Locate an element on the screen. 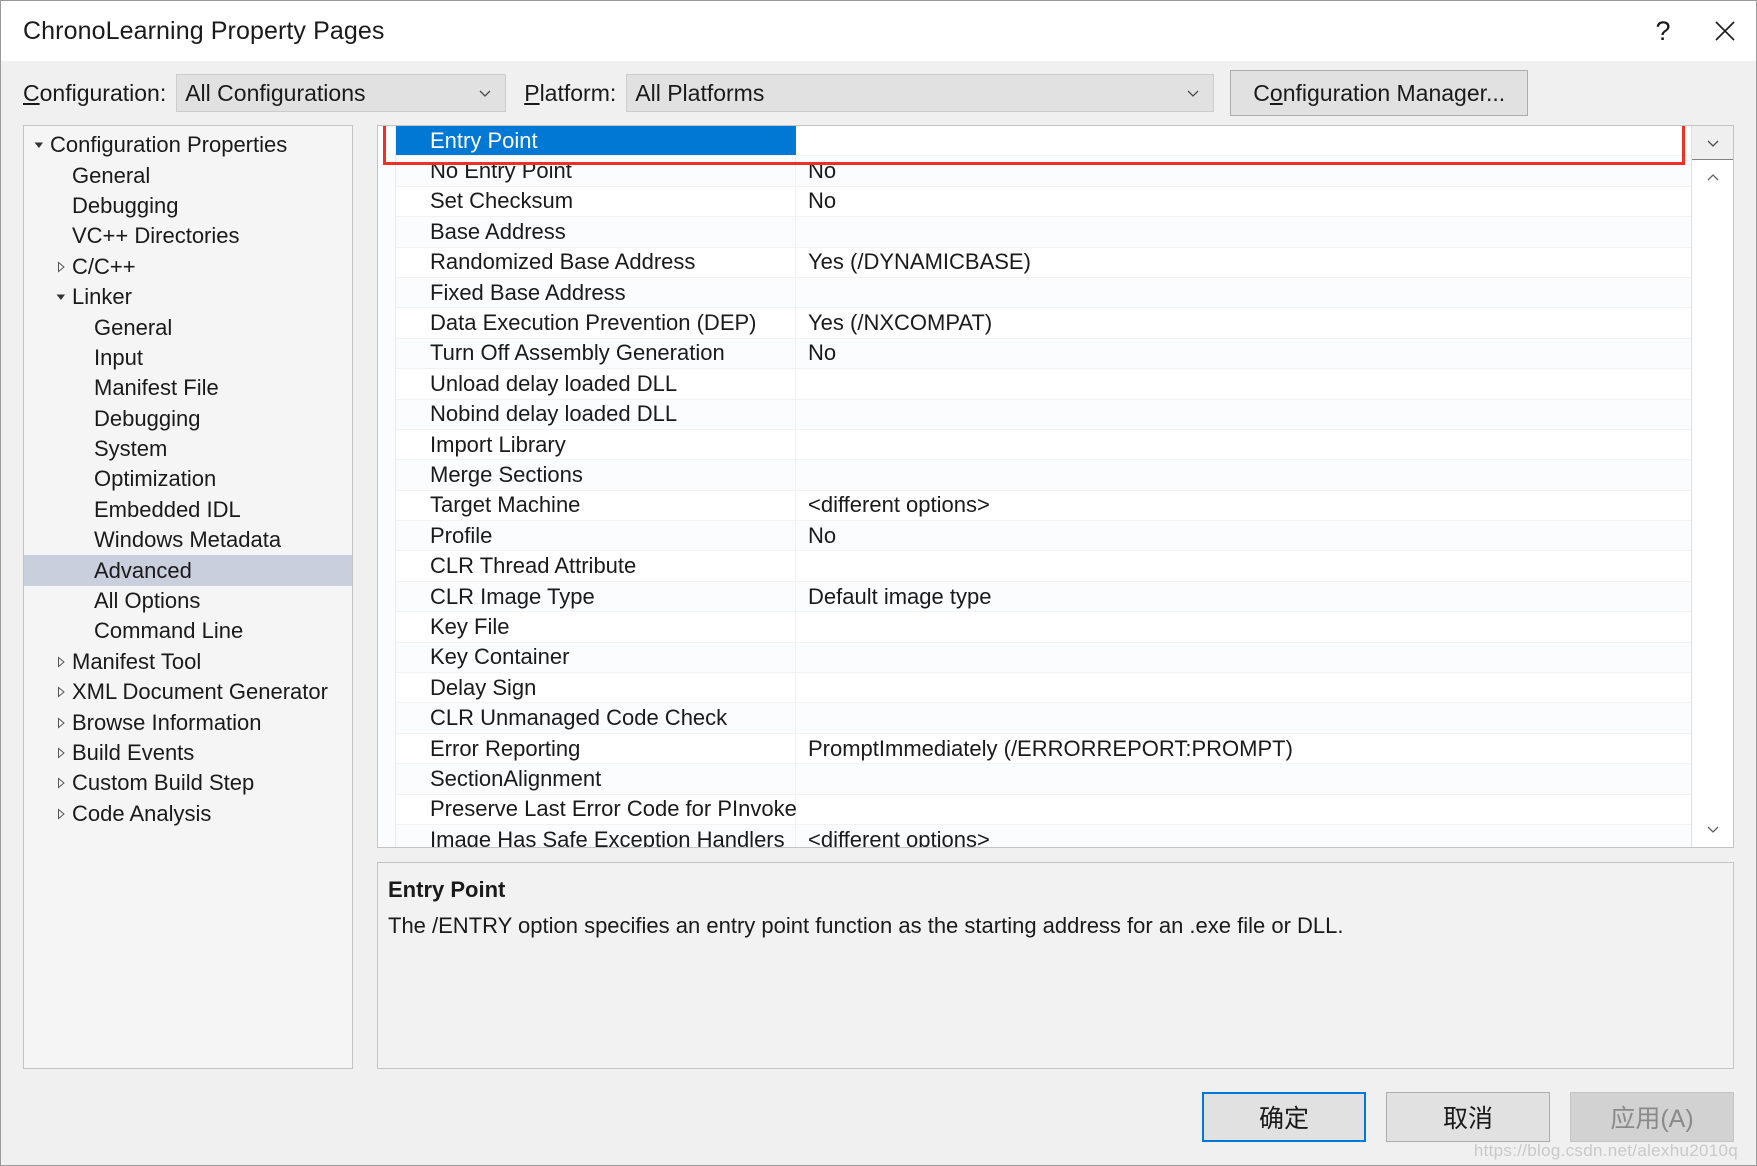 This screenshot has width=1757, height=1166. property-row: Base Address is located at coordinates (1043, 232).